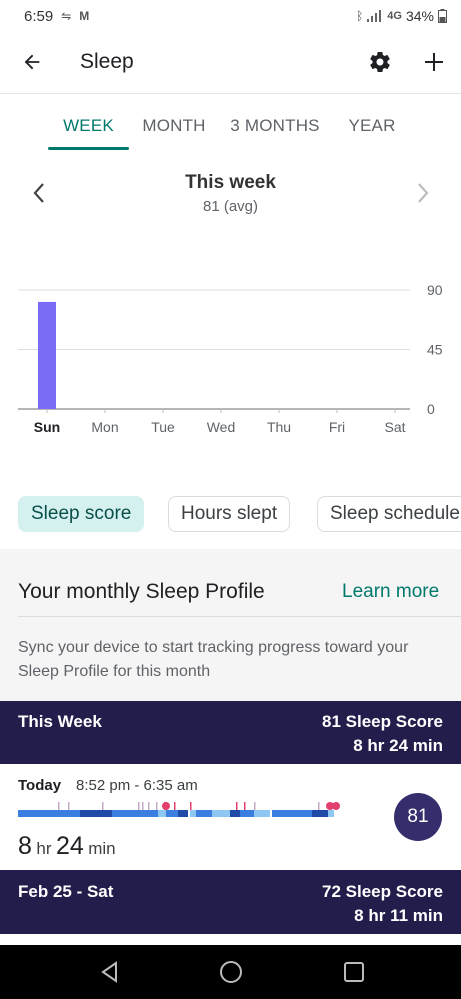 This screenshot has height=999, width=461. Describe the element at coordinates (230, 16) in the screenshot. I see `status-bar: 6:59 ⇋ M ᛒ 4G 34%` at that location.